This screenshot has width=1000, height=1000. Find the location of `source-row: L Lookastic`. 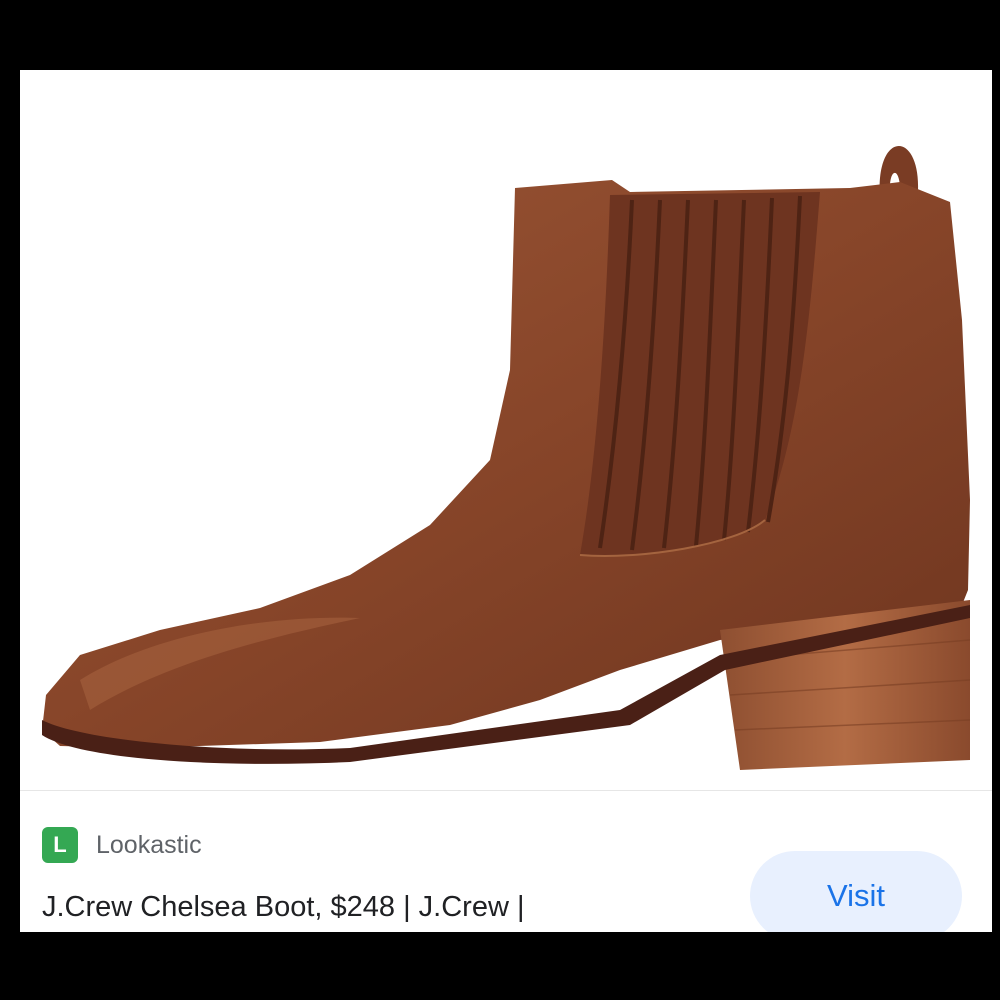

source-row: L Lookastic is located at coordinates (122, 845).